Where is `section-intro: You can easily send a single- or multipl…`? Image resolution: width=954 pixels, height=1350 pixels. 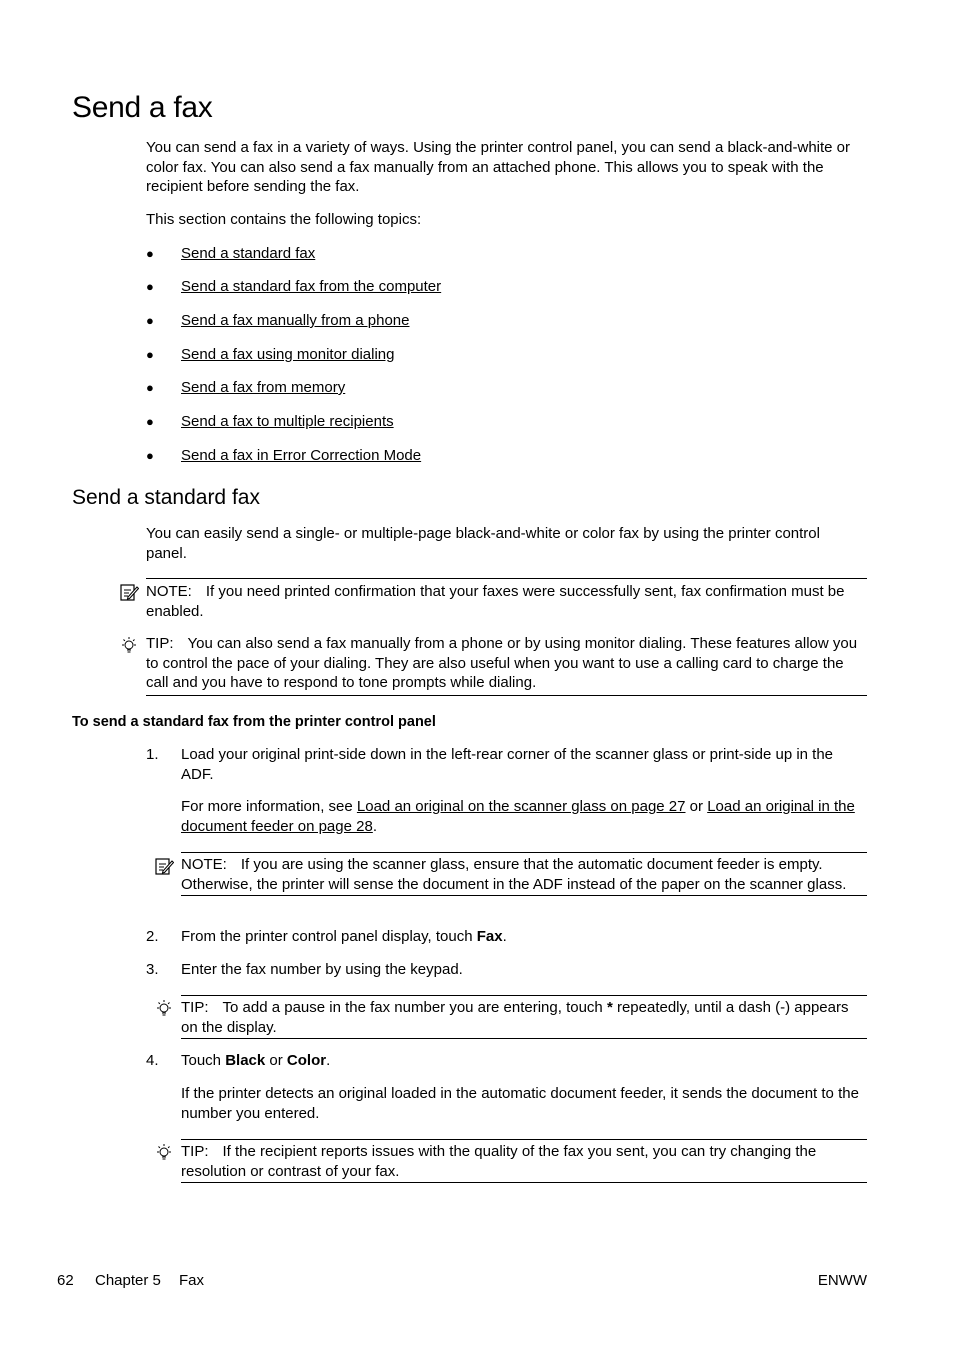 section-intro: You can easily send a single- or multipl… is located at coordinates (483, 543).